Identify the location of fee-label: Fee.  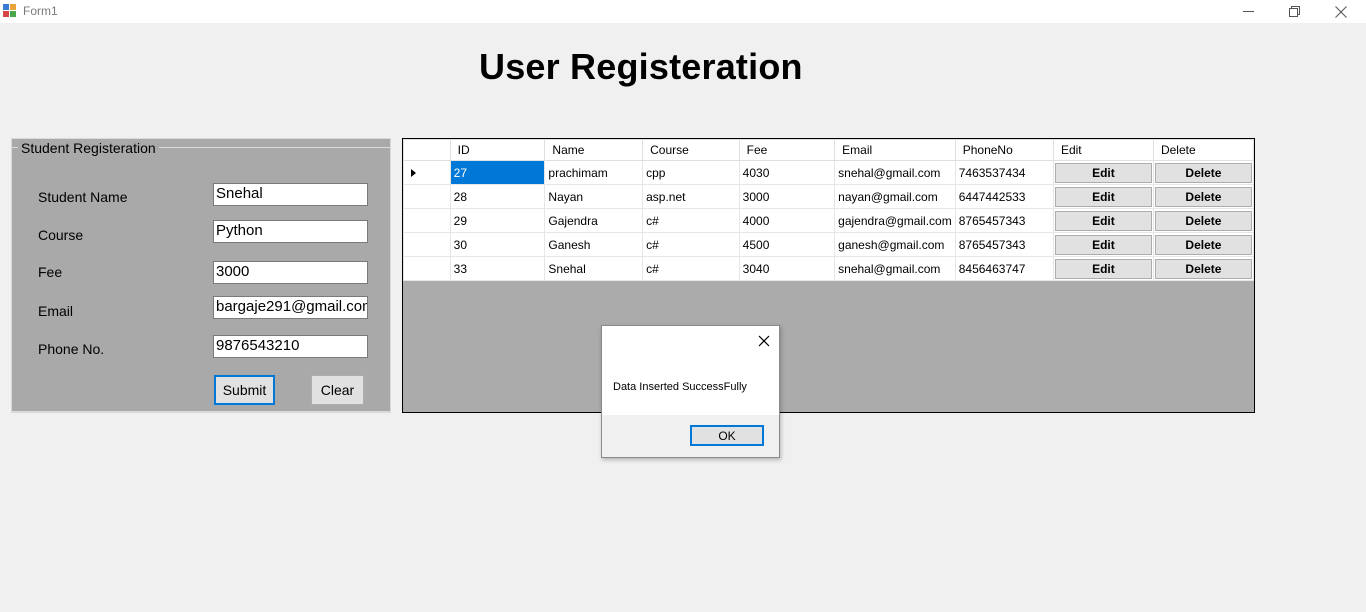
(50, 272).